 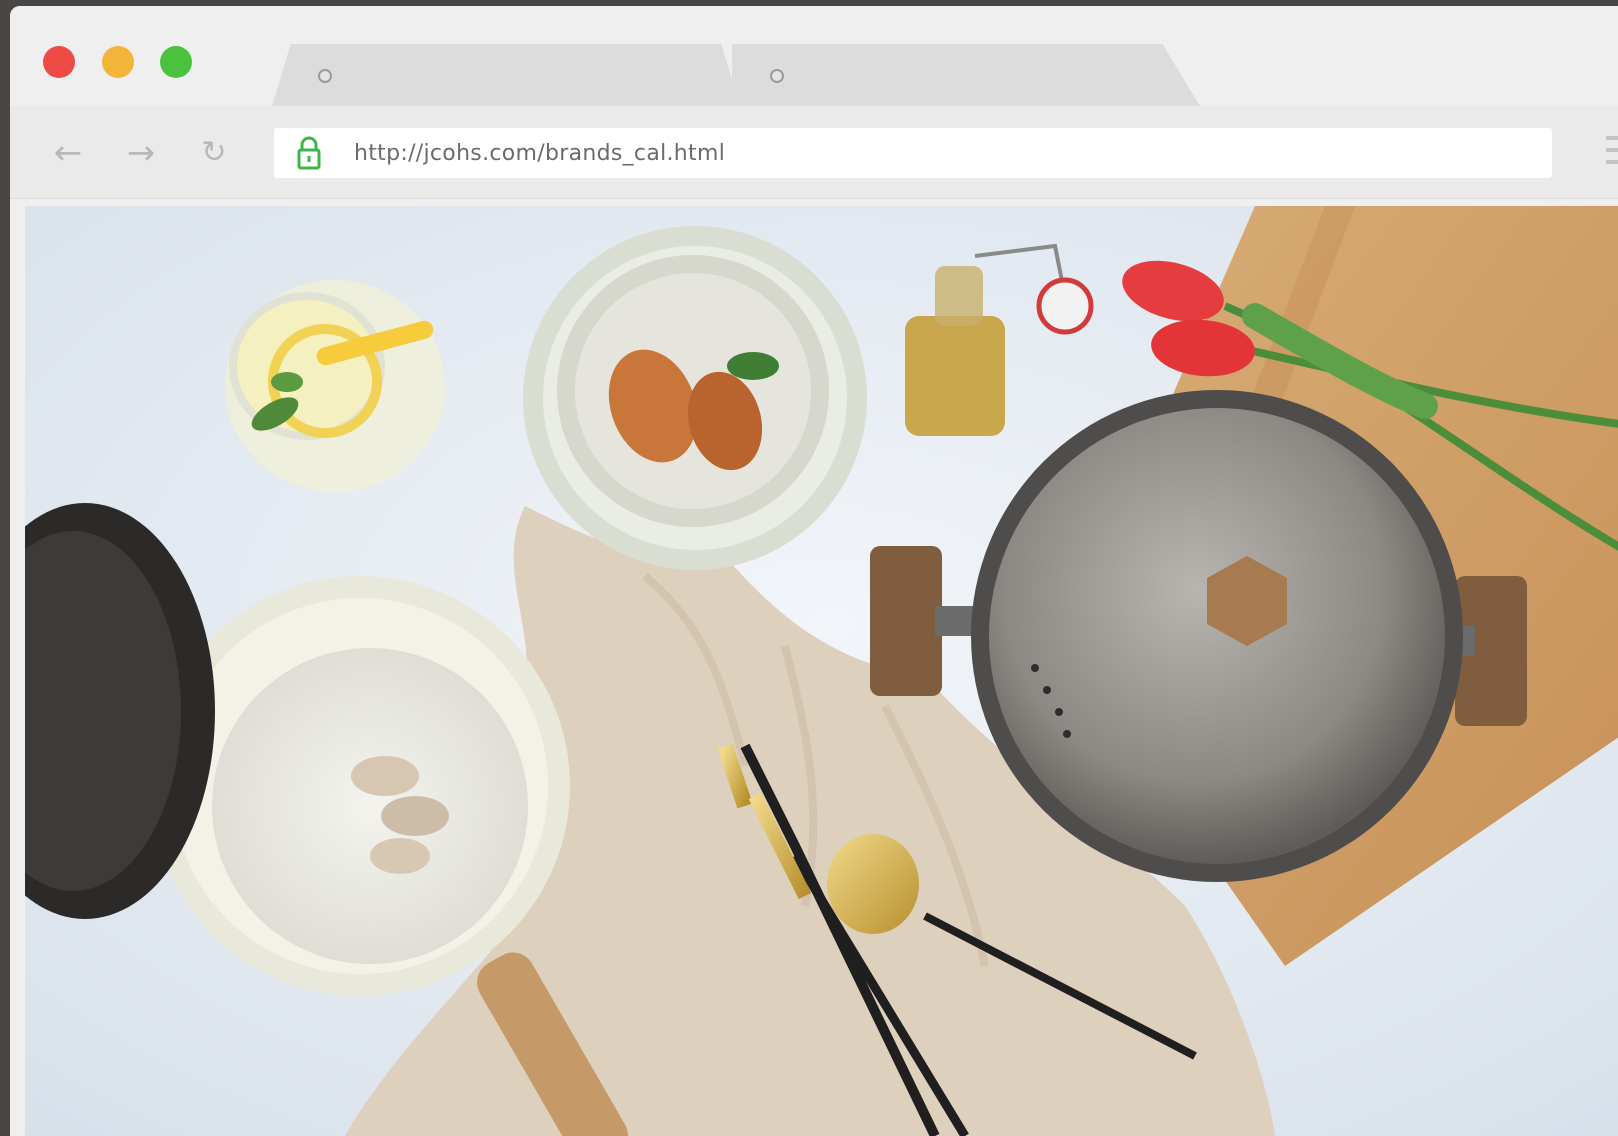 I want to click on plates-with-pastry, so click(x=695, y=398).